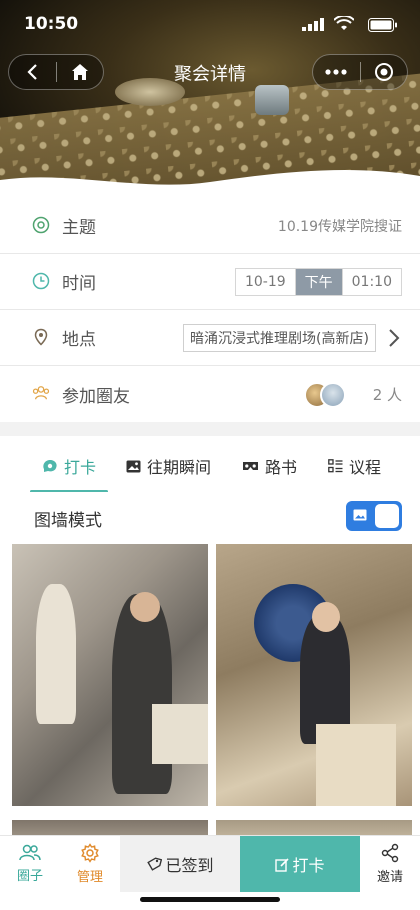 The height and width of the screenshot is (910, 420). I want to click on tab-roadbook-label: 路书, so click(281, 467).